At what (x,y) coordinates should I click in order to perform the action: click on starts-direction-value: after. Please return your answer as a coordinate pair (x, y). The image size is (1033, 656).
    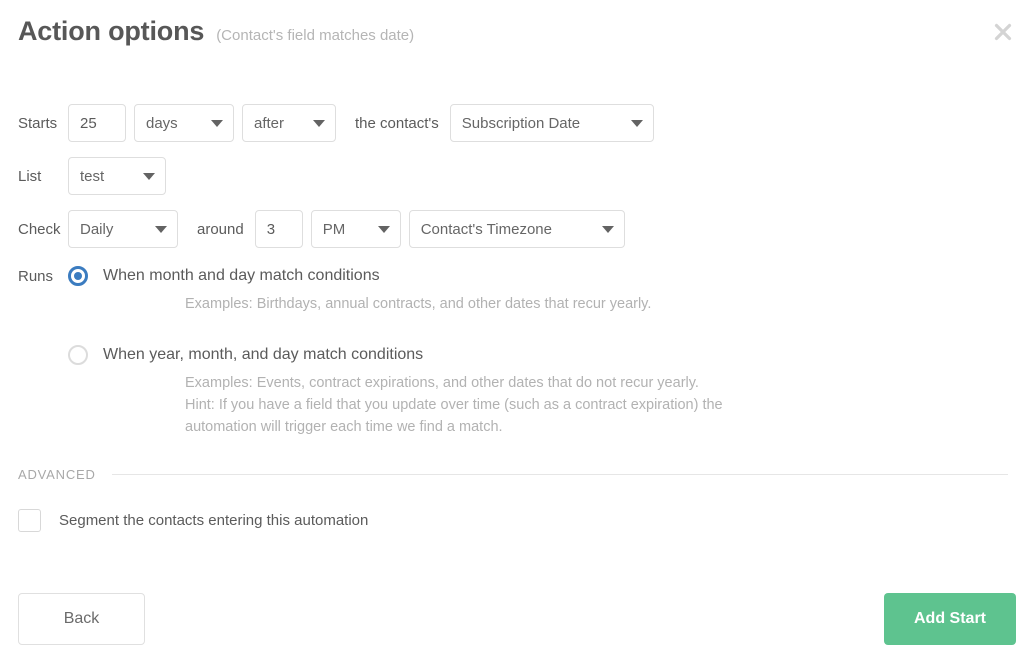
    Looking at the image, I should click on (269, 123).